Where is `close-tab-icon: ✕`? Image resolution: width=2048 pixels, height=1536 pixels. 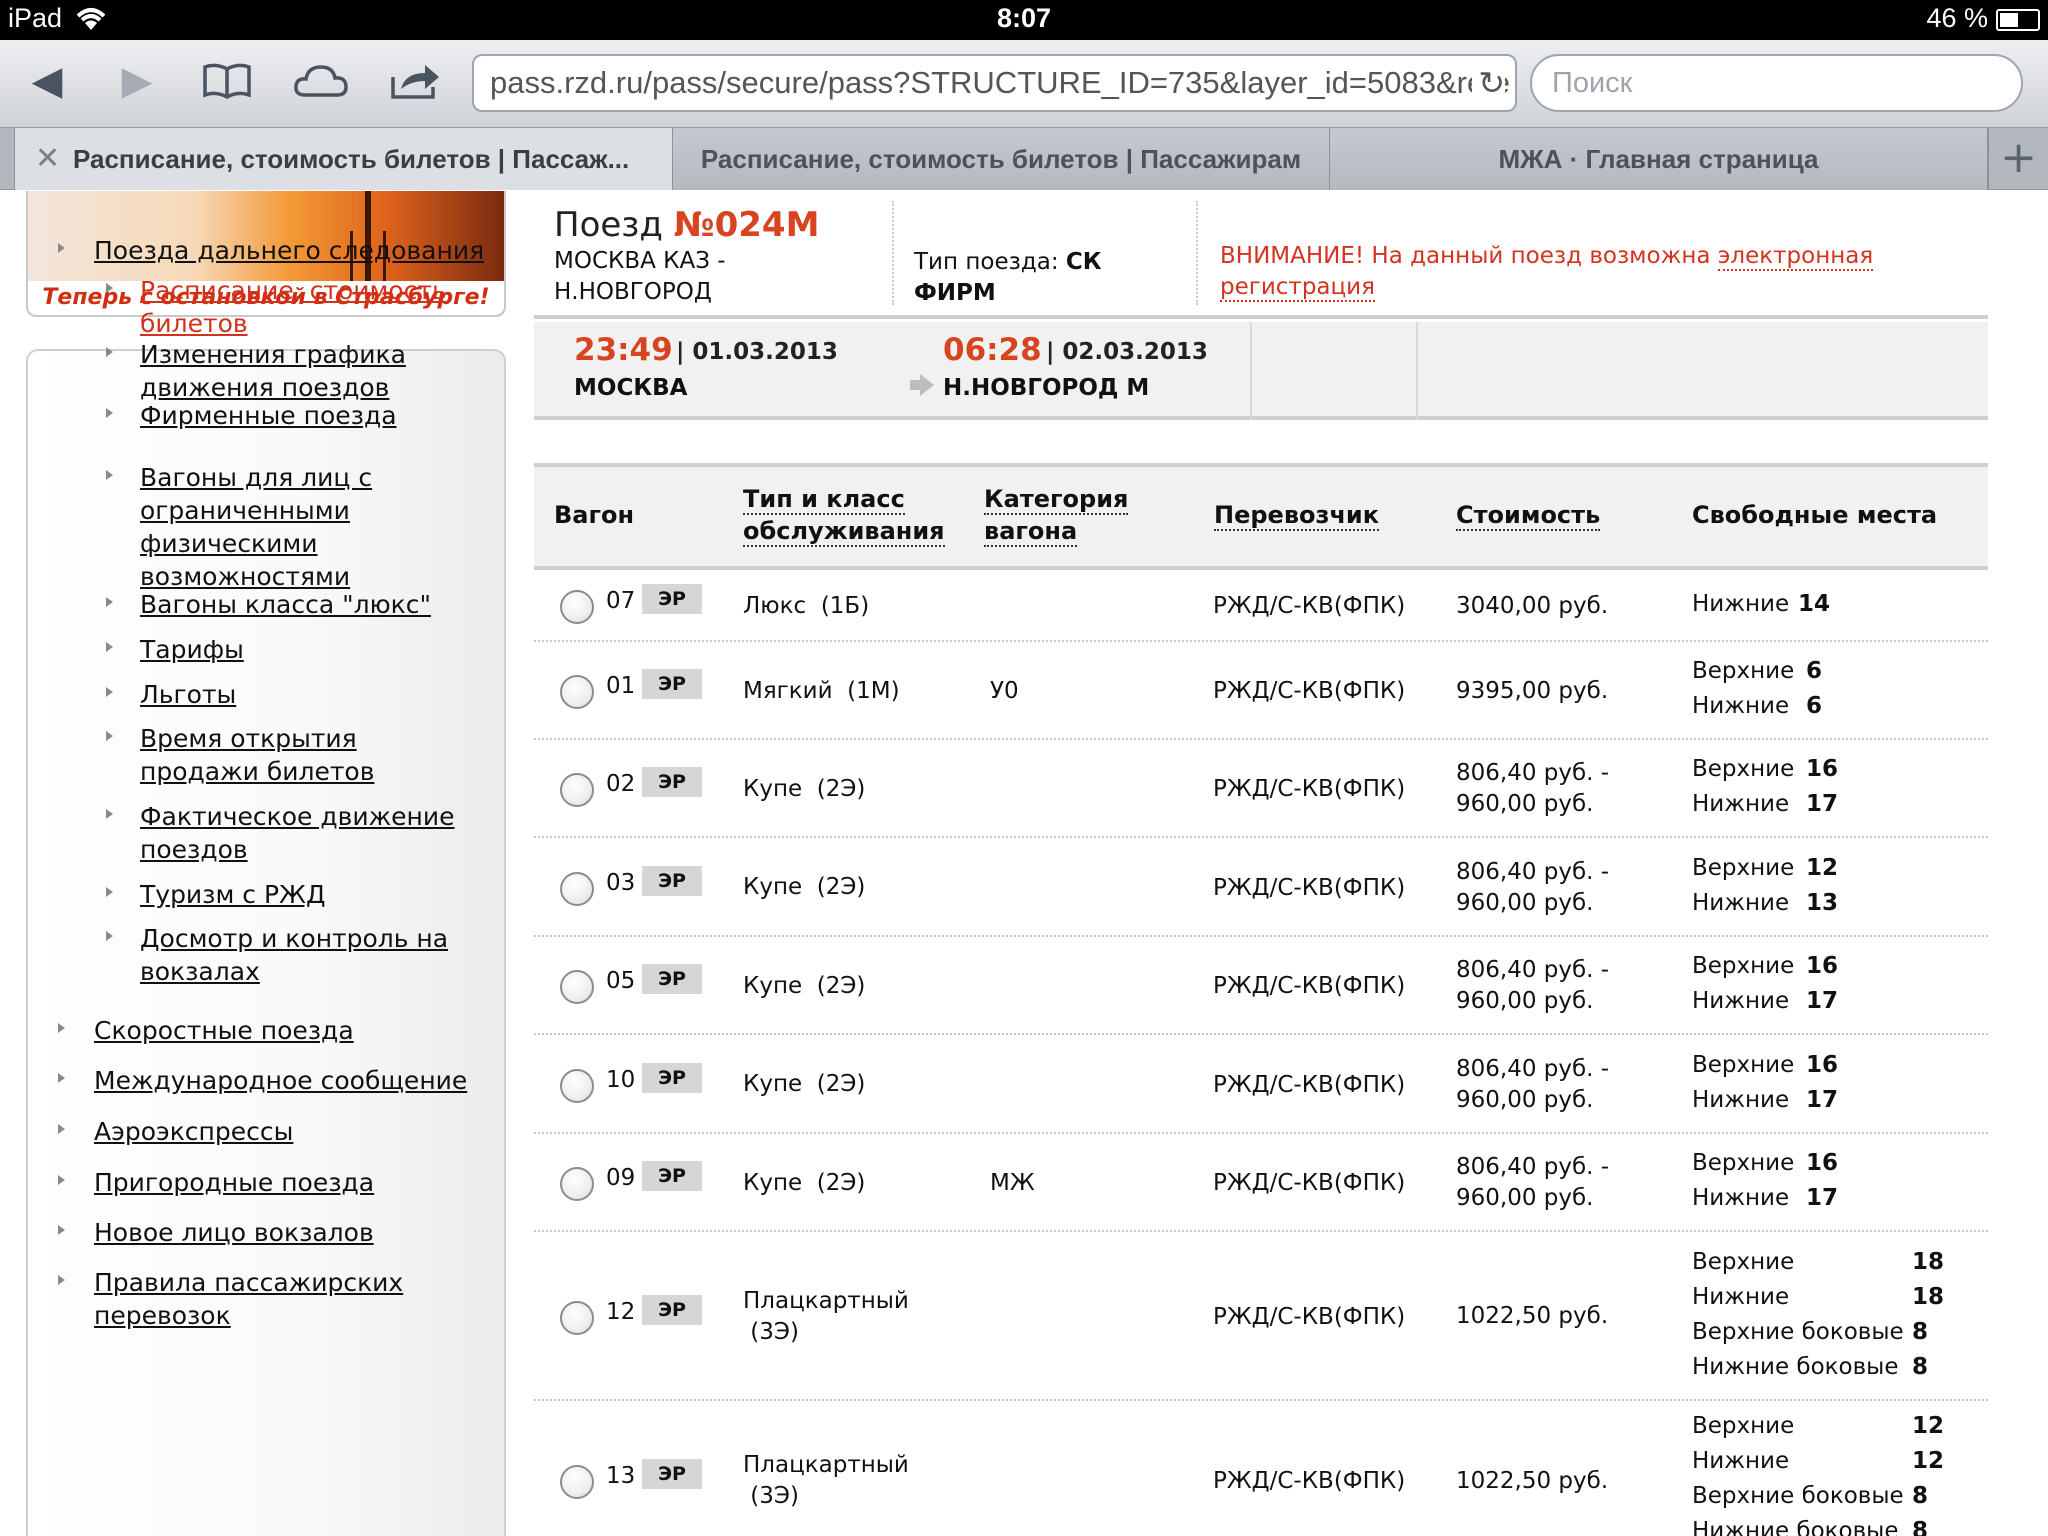
close-tab-icon: ✕ is located at coordinates (47, 159).